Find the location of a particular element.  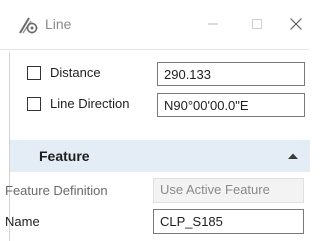

line-direction-label: Line Direction is located at coordinates (90, 103).